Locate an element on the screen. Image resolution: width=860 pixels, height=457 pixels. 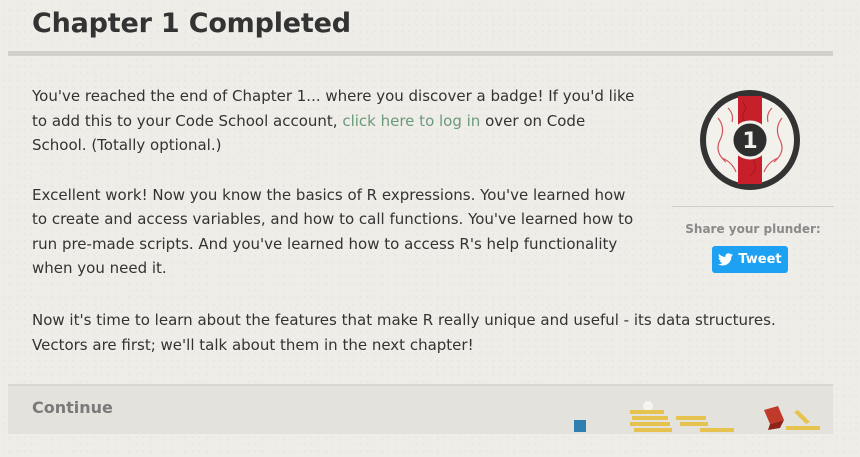
tweet-label: Tweet is located at coordinates (760, 259).